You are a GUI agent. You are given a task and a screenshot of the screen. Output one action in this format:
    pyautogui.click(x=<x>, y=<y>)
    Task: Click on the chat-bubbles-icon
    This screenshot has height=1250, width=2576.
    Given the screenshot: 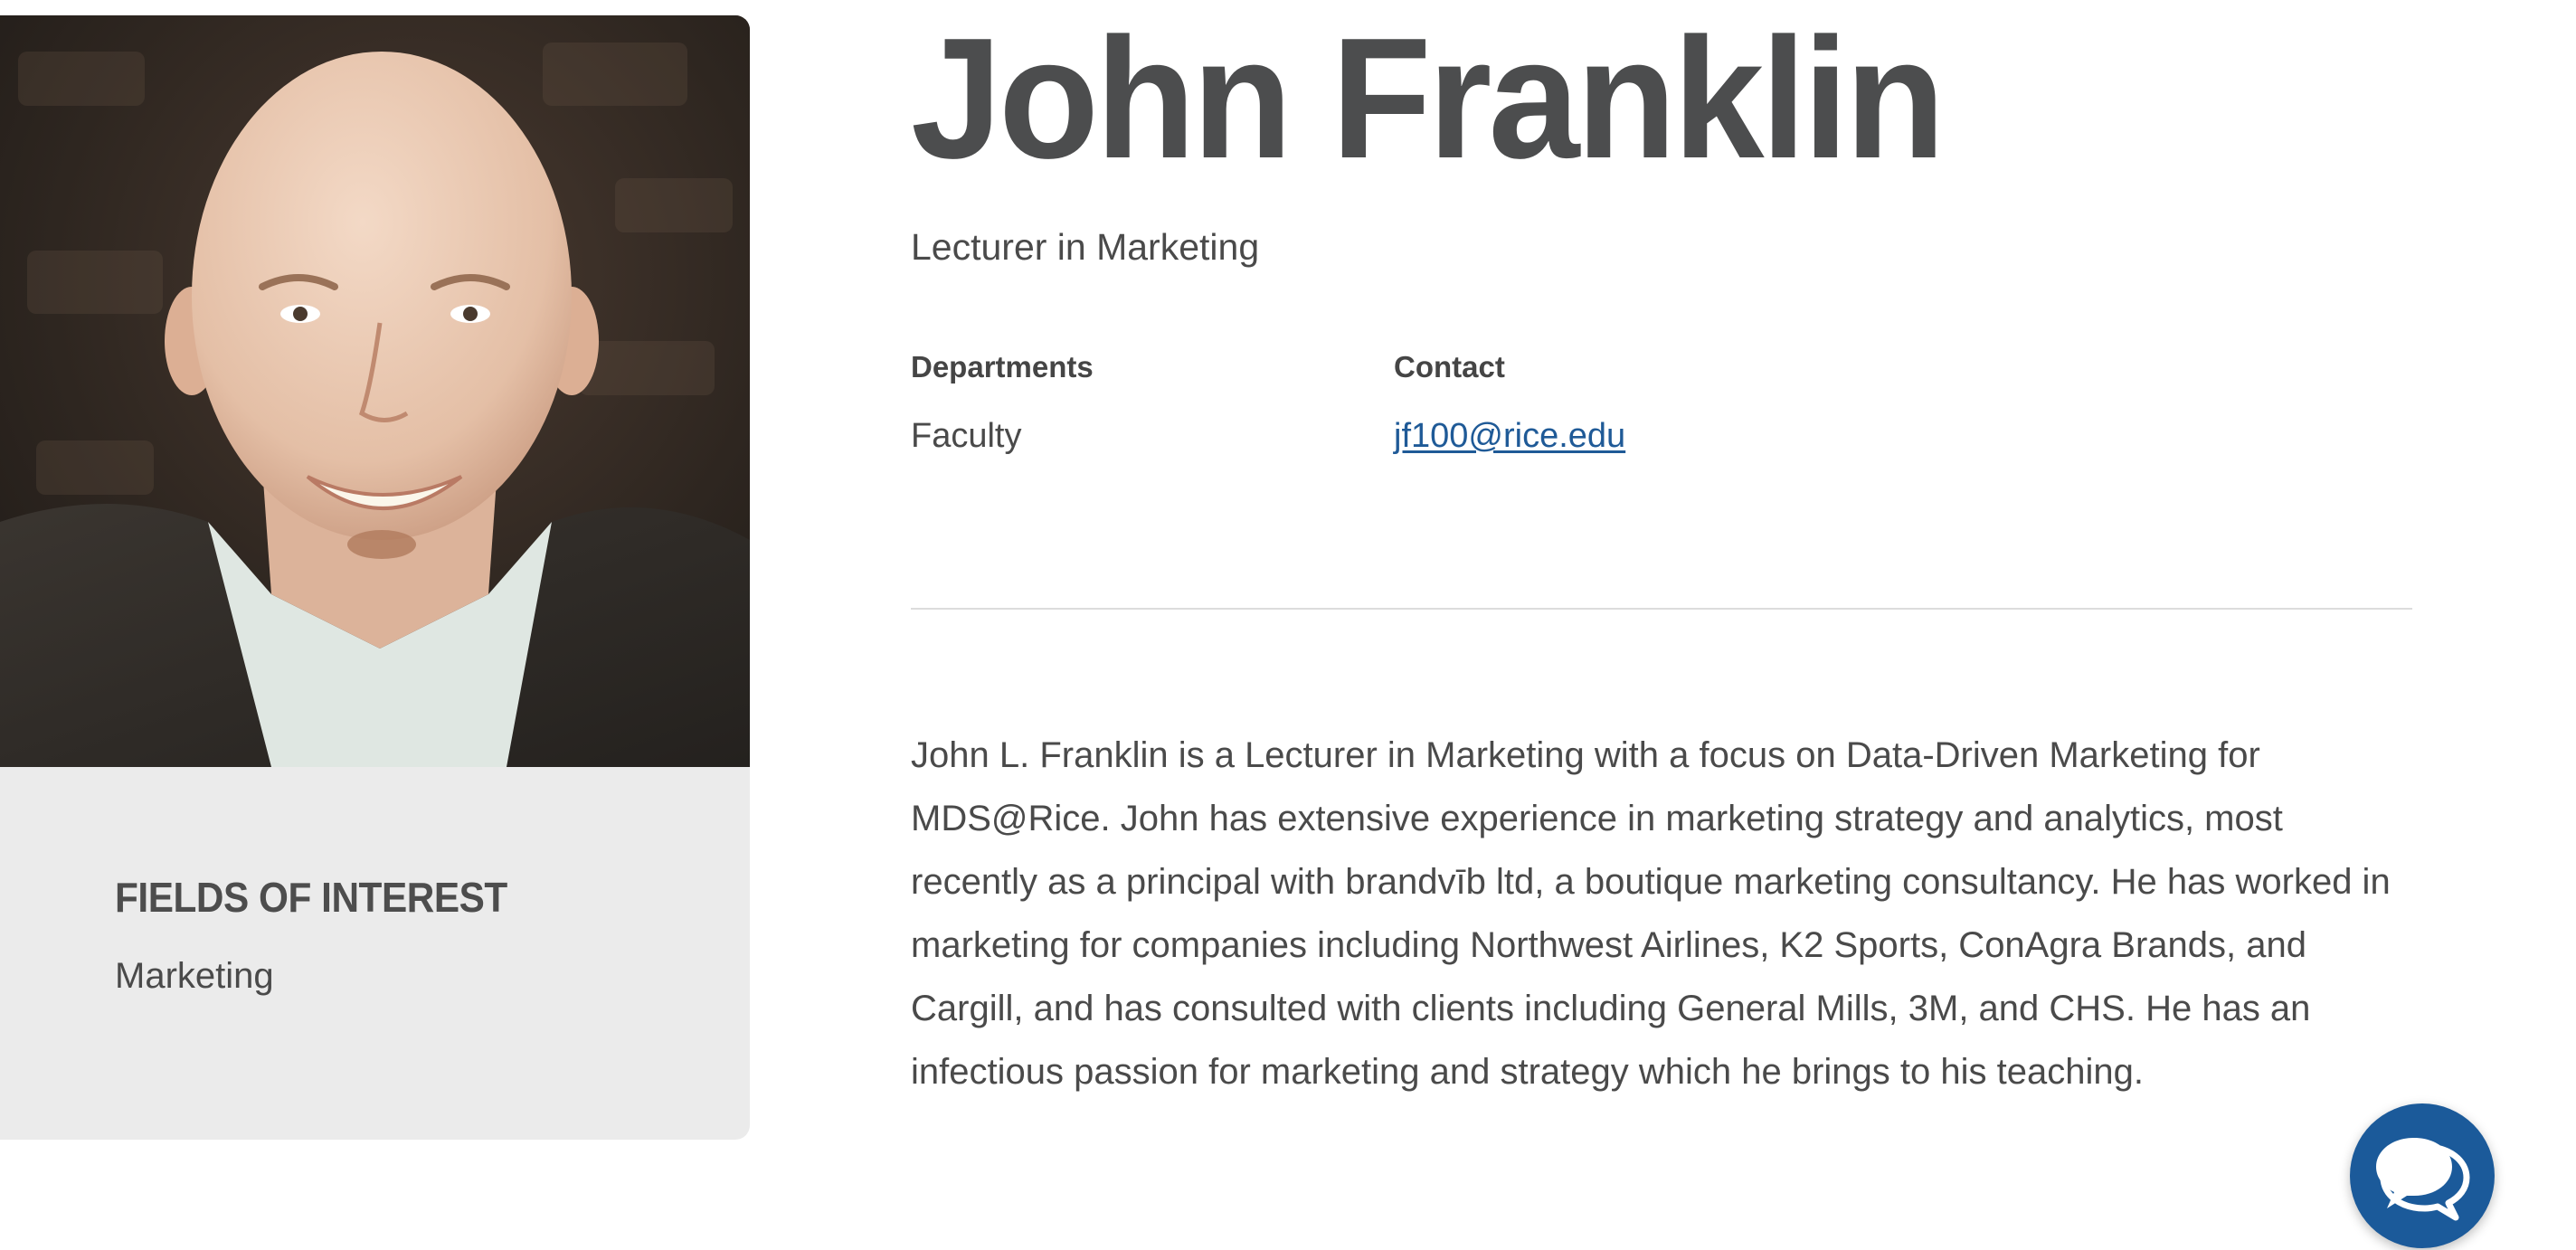 What is the action you would take?
    pyautogui.click(x=2423, y=1179)
    